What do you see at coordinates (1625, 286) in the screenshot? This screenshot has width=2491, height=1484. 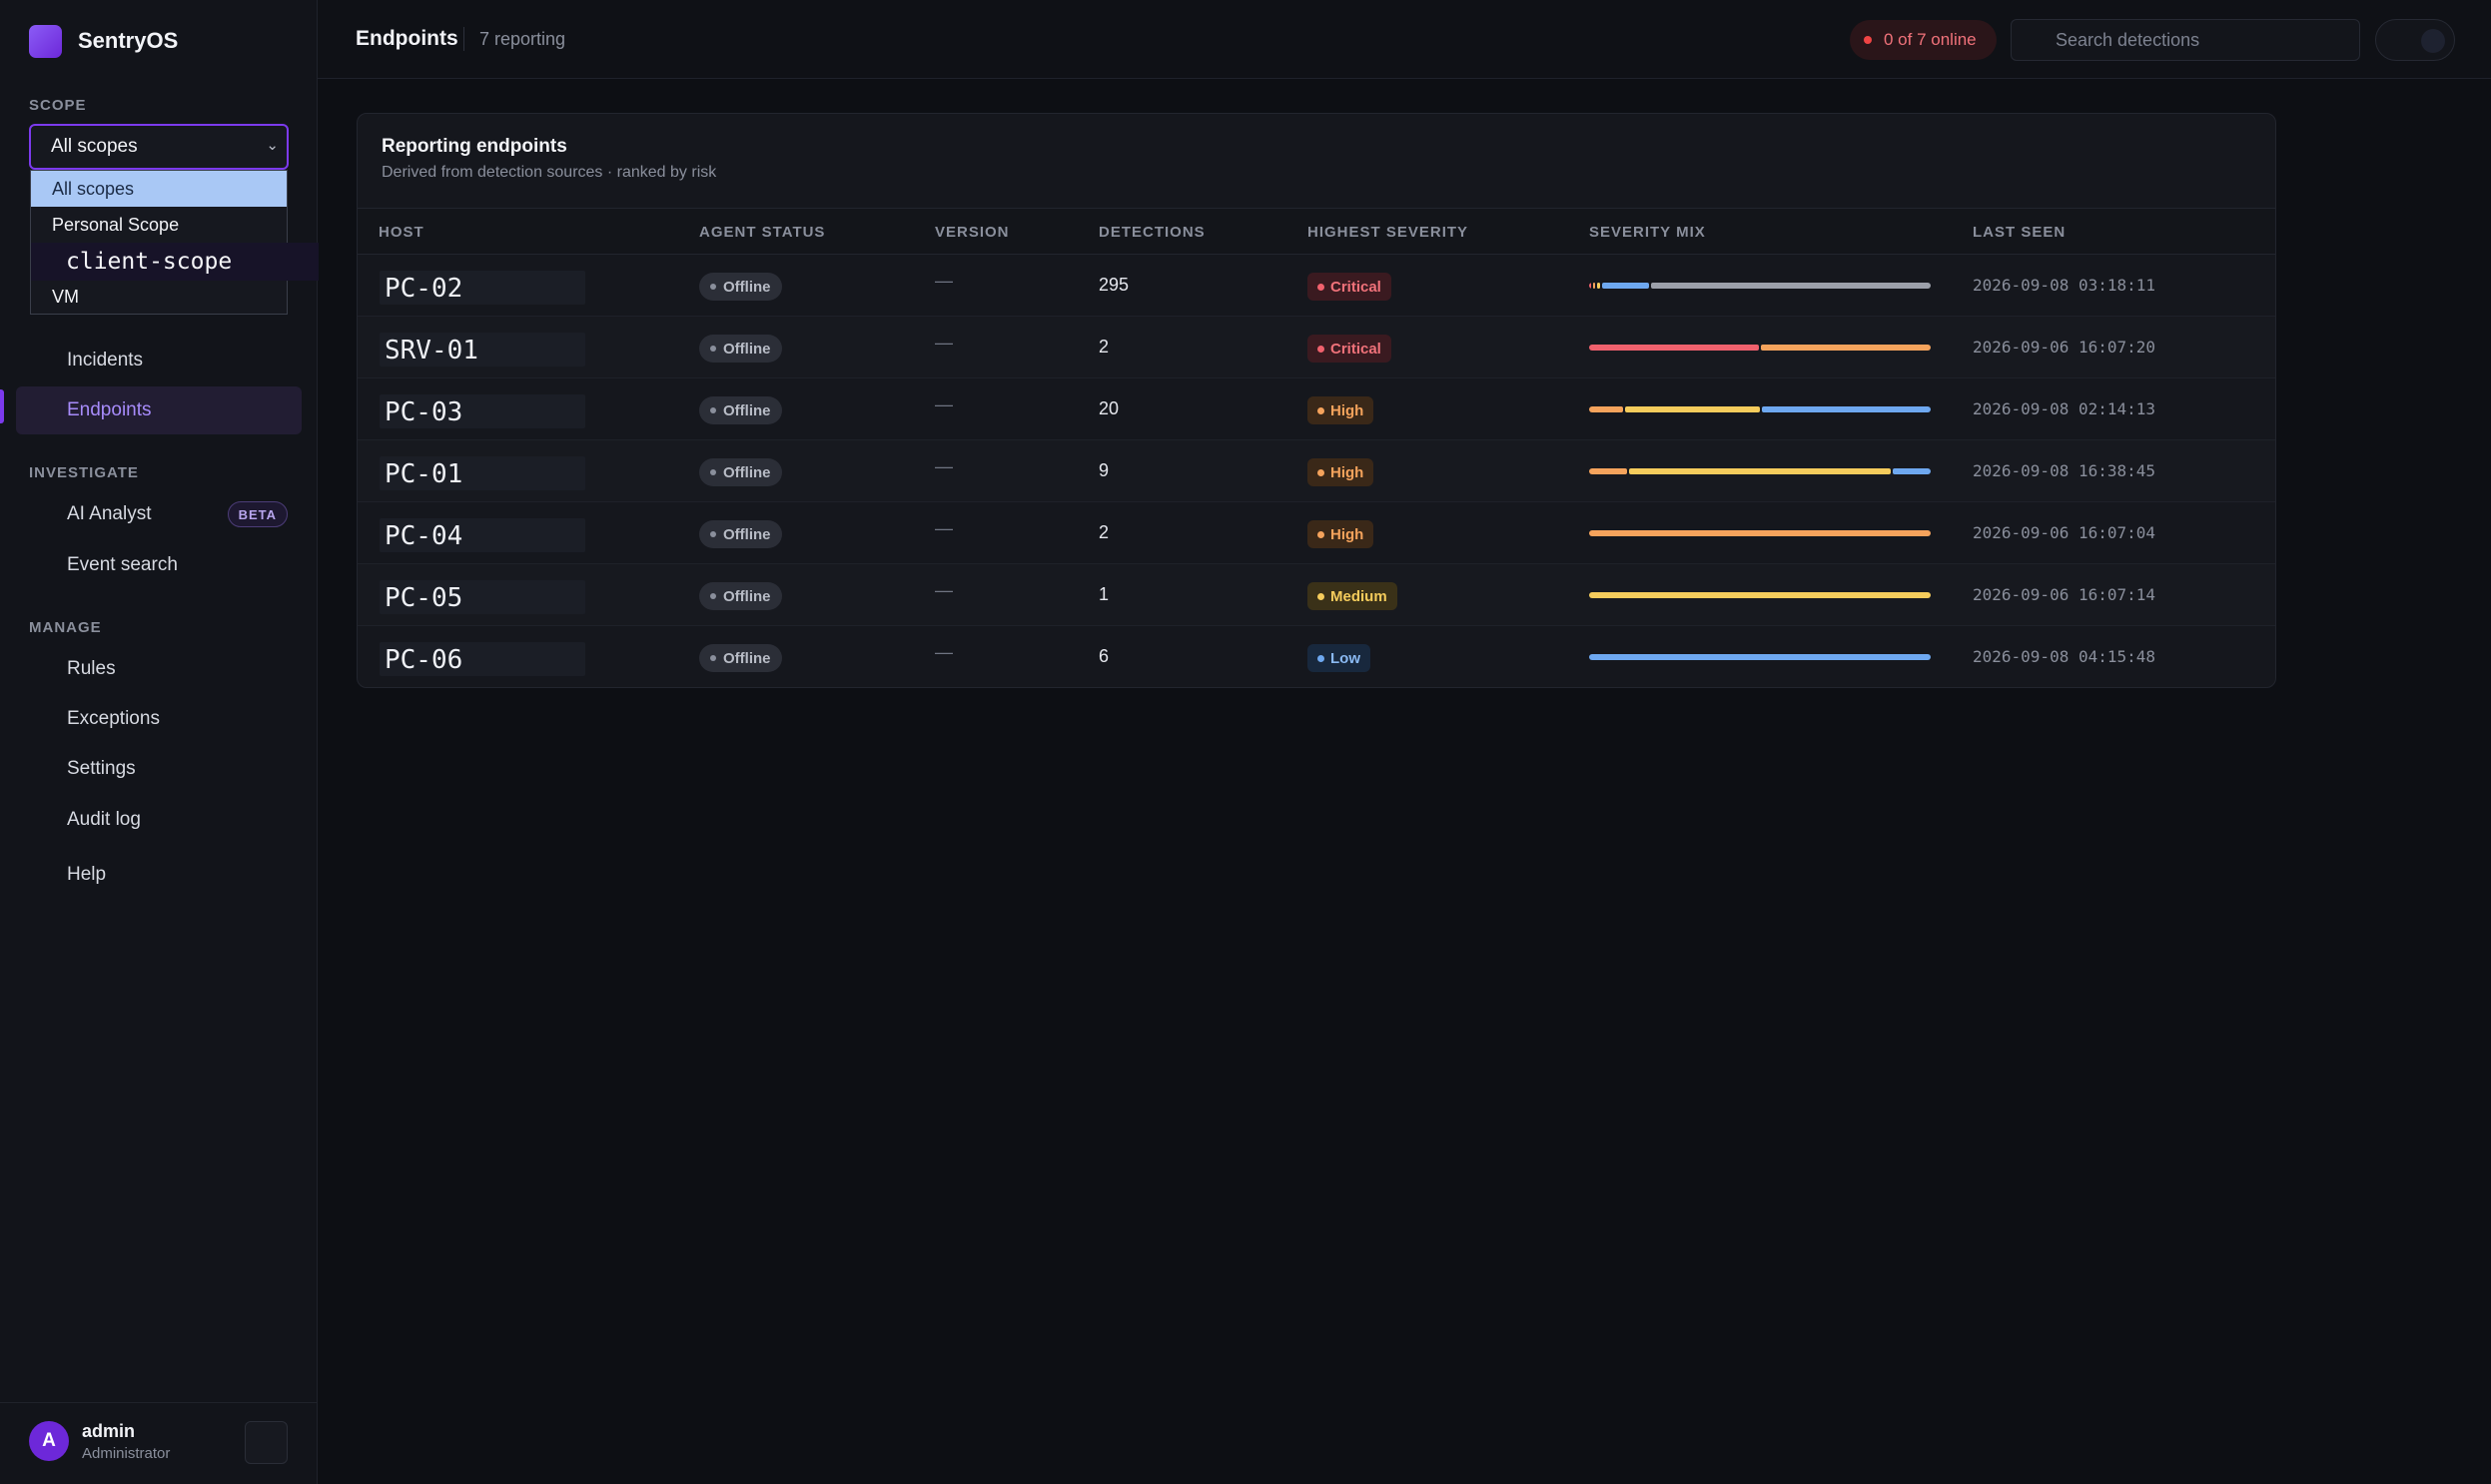 I see `severity-mix-segment-low` at bounding box center [1625, 286].